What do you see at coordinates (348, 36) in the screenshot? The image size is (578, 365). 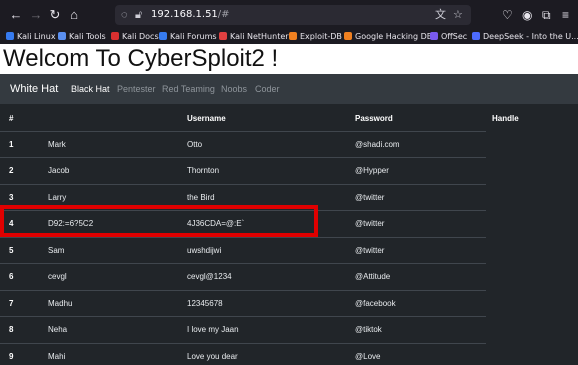 I see `ghdb-icon` at bounding box center [348, 36].